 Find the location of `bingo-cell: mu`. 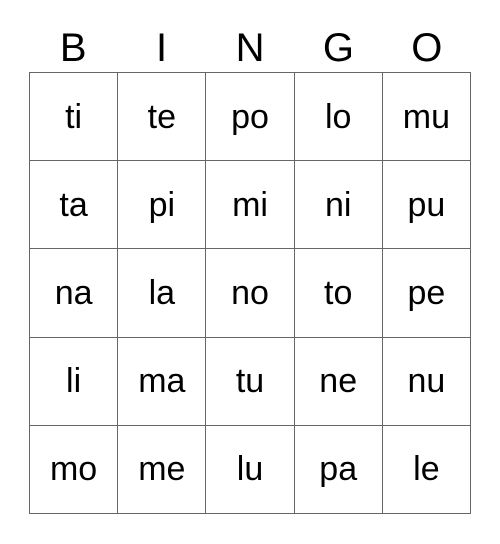

bingo-cell: mu is located at coordinates (427, 117).